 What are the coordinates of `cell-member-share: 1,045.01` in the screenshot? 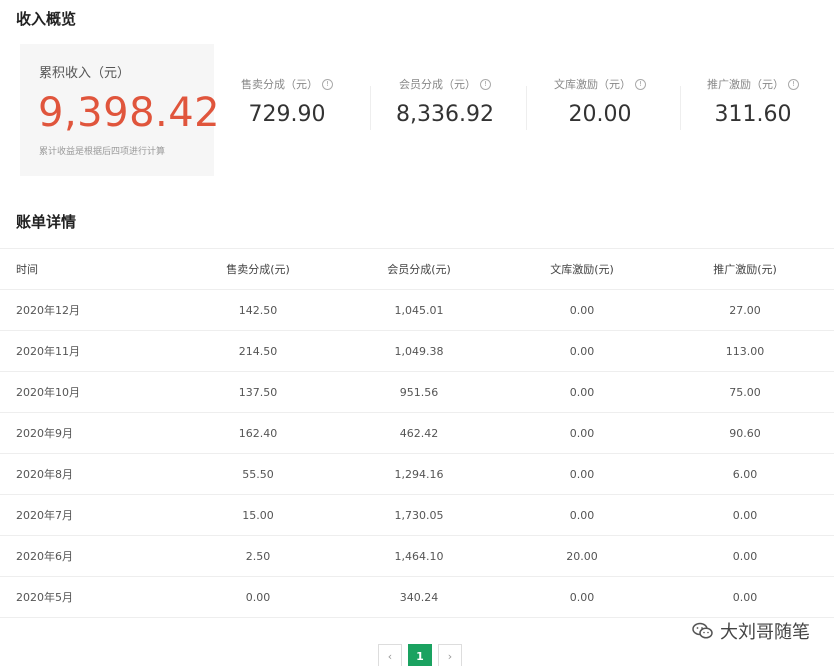 It's located at (419, 310).